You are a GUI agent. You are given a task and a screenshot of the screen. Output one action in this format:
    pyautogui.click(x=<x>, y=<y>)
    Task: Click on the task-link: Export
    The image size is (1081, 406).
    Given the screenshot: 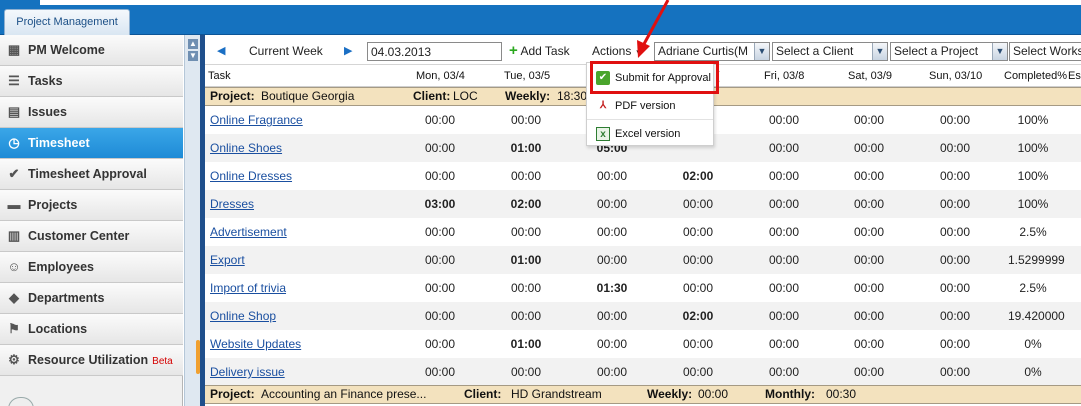 What is the action you would take?
    pyautogui.click(x=227, y=260)
    